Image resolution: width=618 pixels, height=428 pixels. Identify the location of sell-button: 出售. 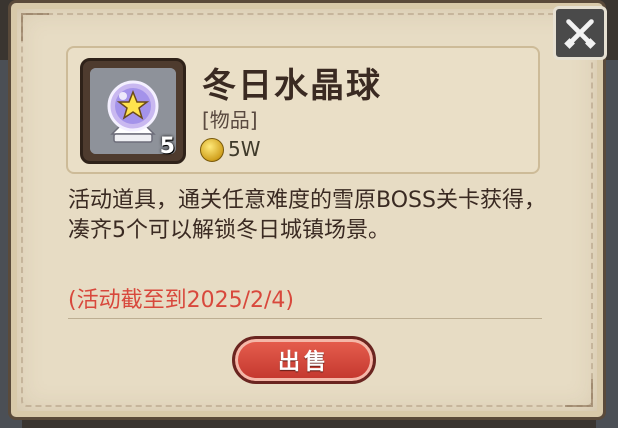
(304, 360).